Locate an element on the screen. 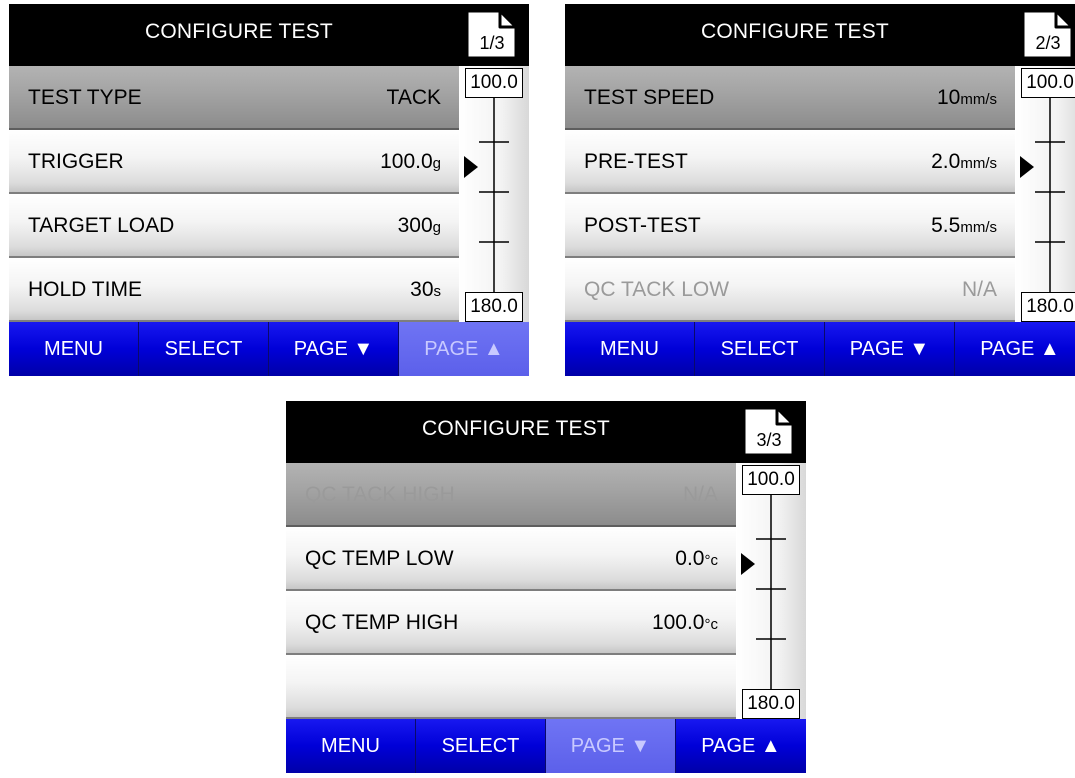 The height and width of the screenshot is (778, 1075). setting-value: 5.5mm/s is located at coordinates (964, 225).